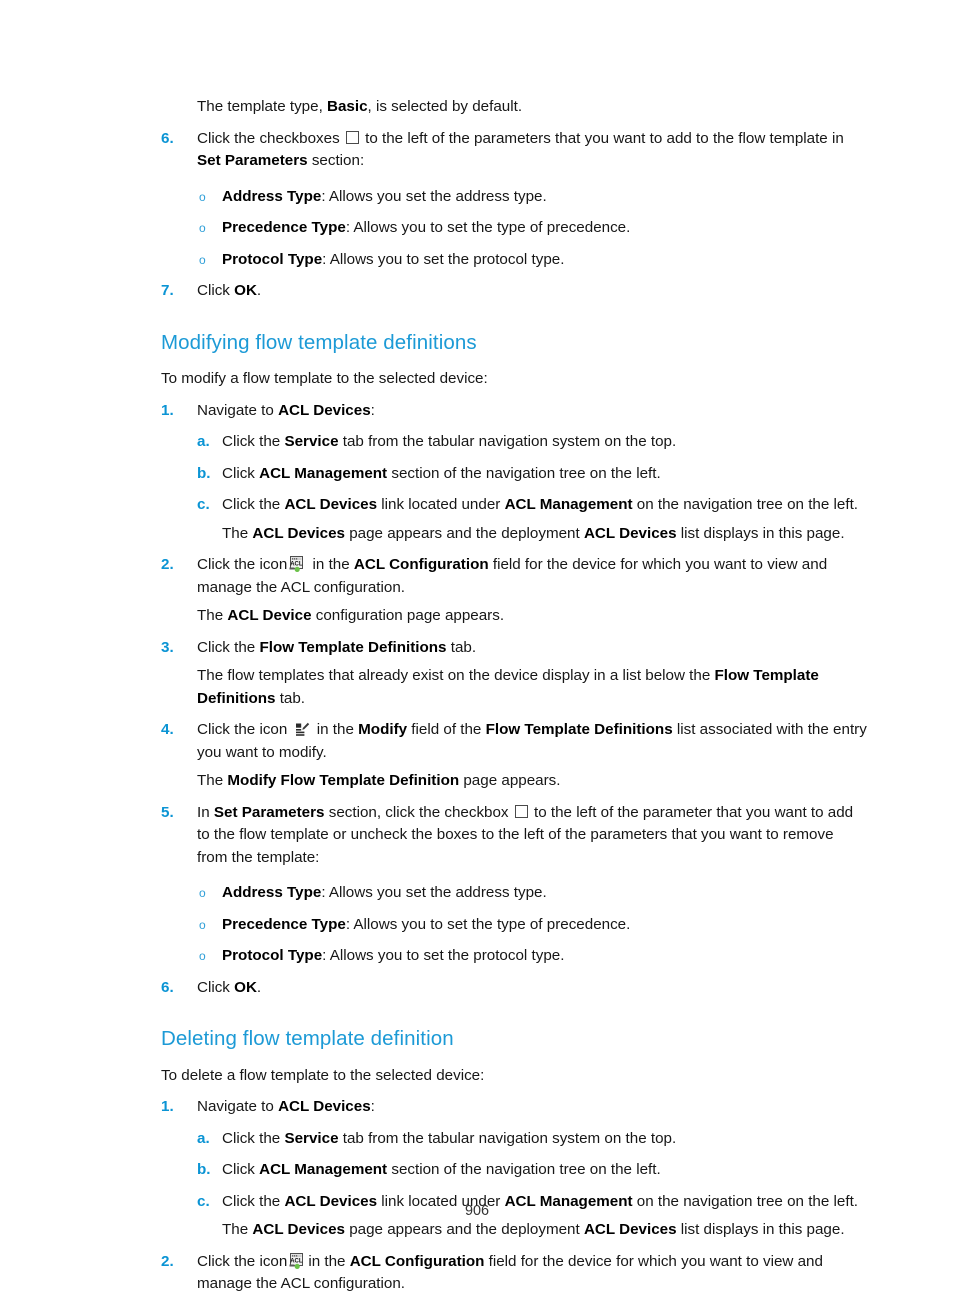 Image resolution: width=954 pixels, height=1296 pixels. What do you see at coordinates (269, 812) in the screenshot?
I see `step5-bold-1: Set Parameters` at bounding box center [269, 812].